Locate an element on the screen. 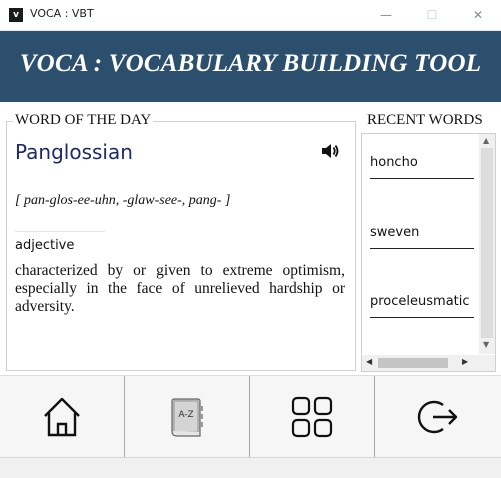  scroll-down-icon: ▼ is located at coordinates (486, 344).